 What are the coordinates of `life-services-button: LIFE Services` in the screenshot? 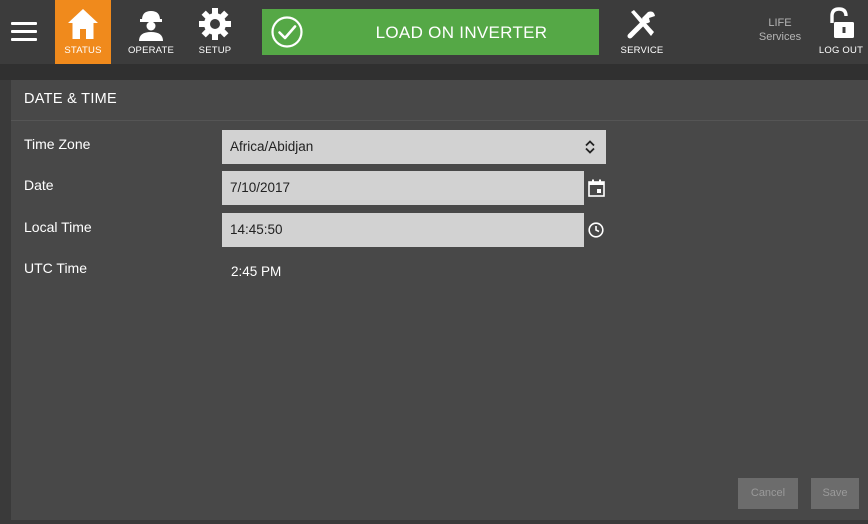 It's located at (780, 32).